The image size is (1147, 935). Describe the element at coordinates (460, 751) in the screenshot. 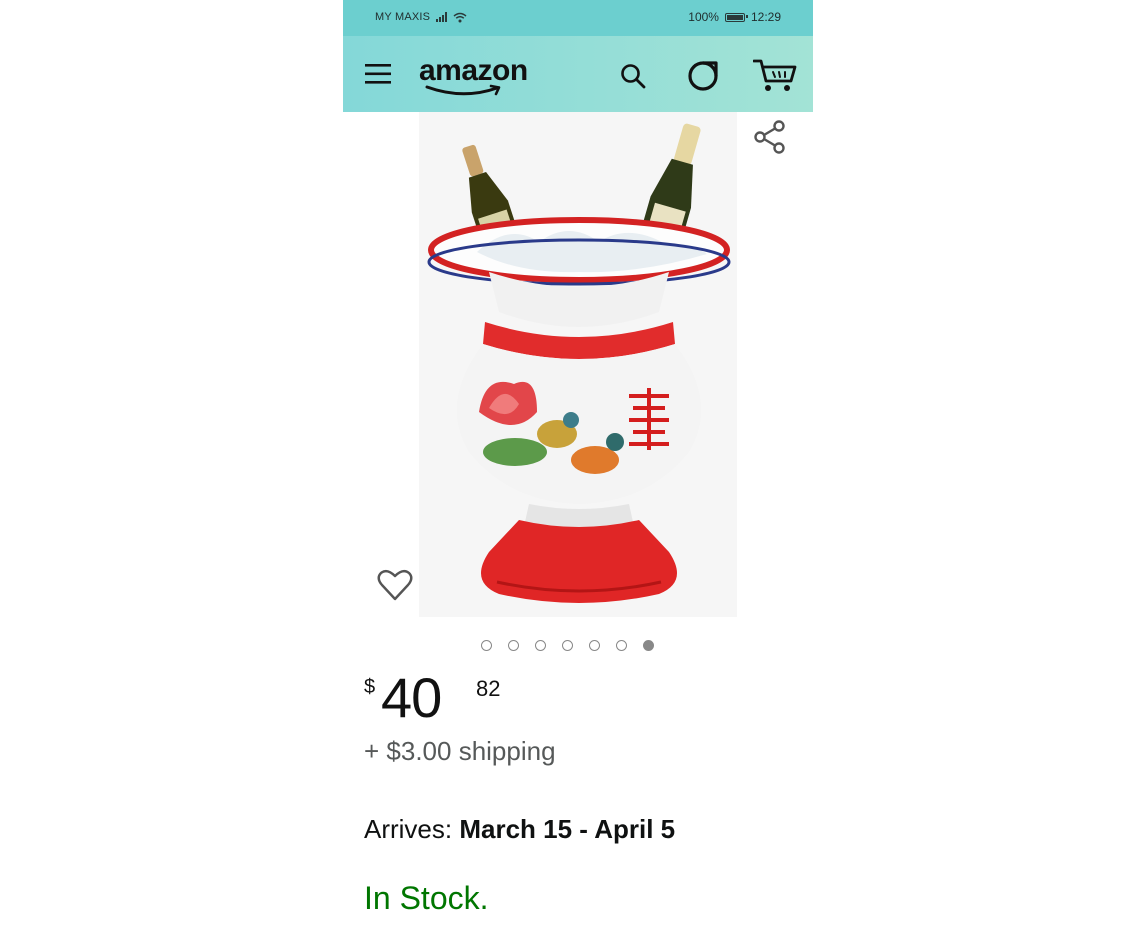

I see `shipping-cost: + $3.00 shipping` at that location.